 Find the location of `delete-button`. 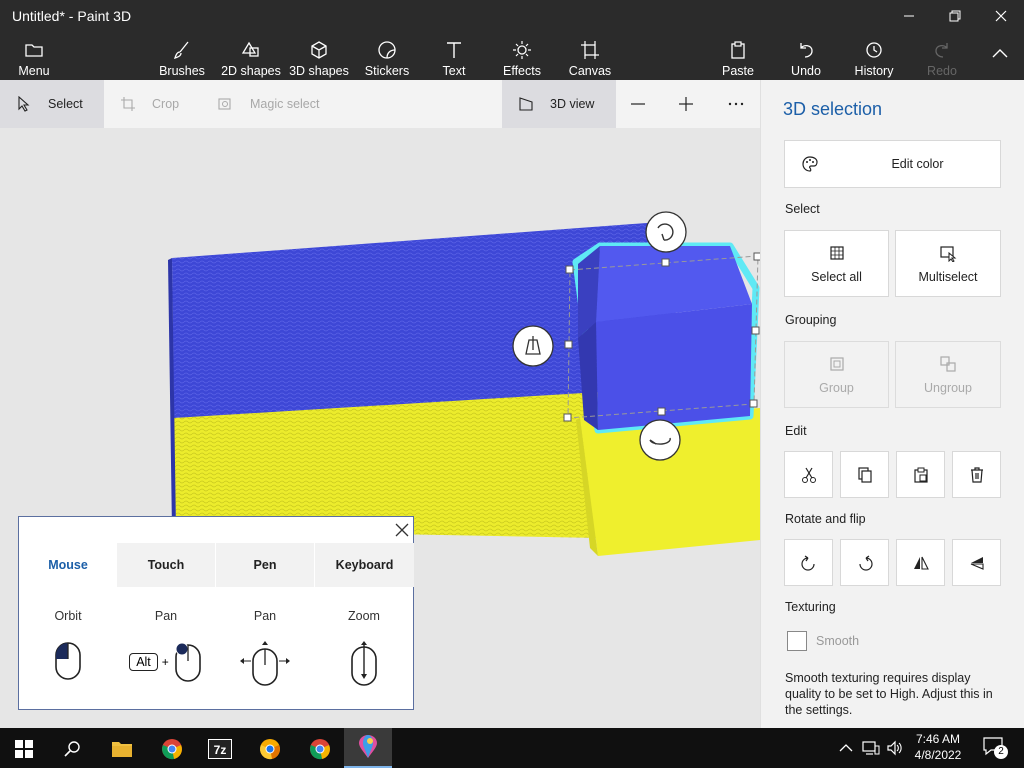

delete-button is located at coordinates (976, 474).